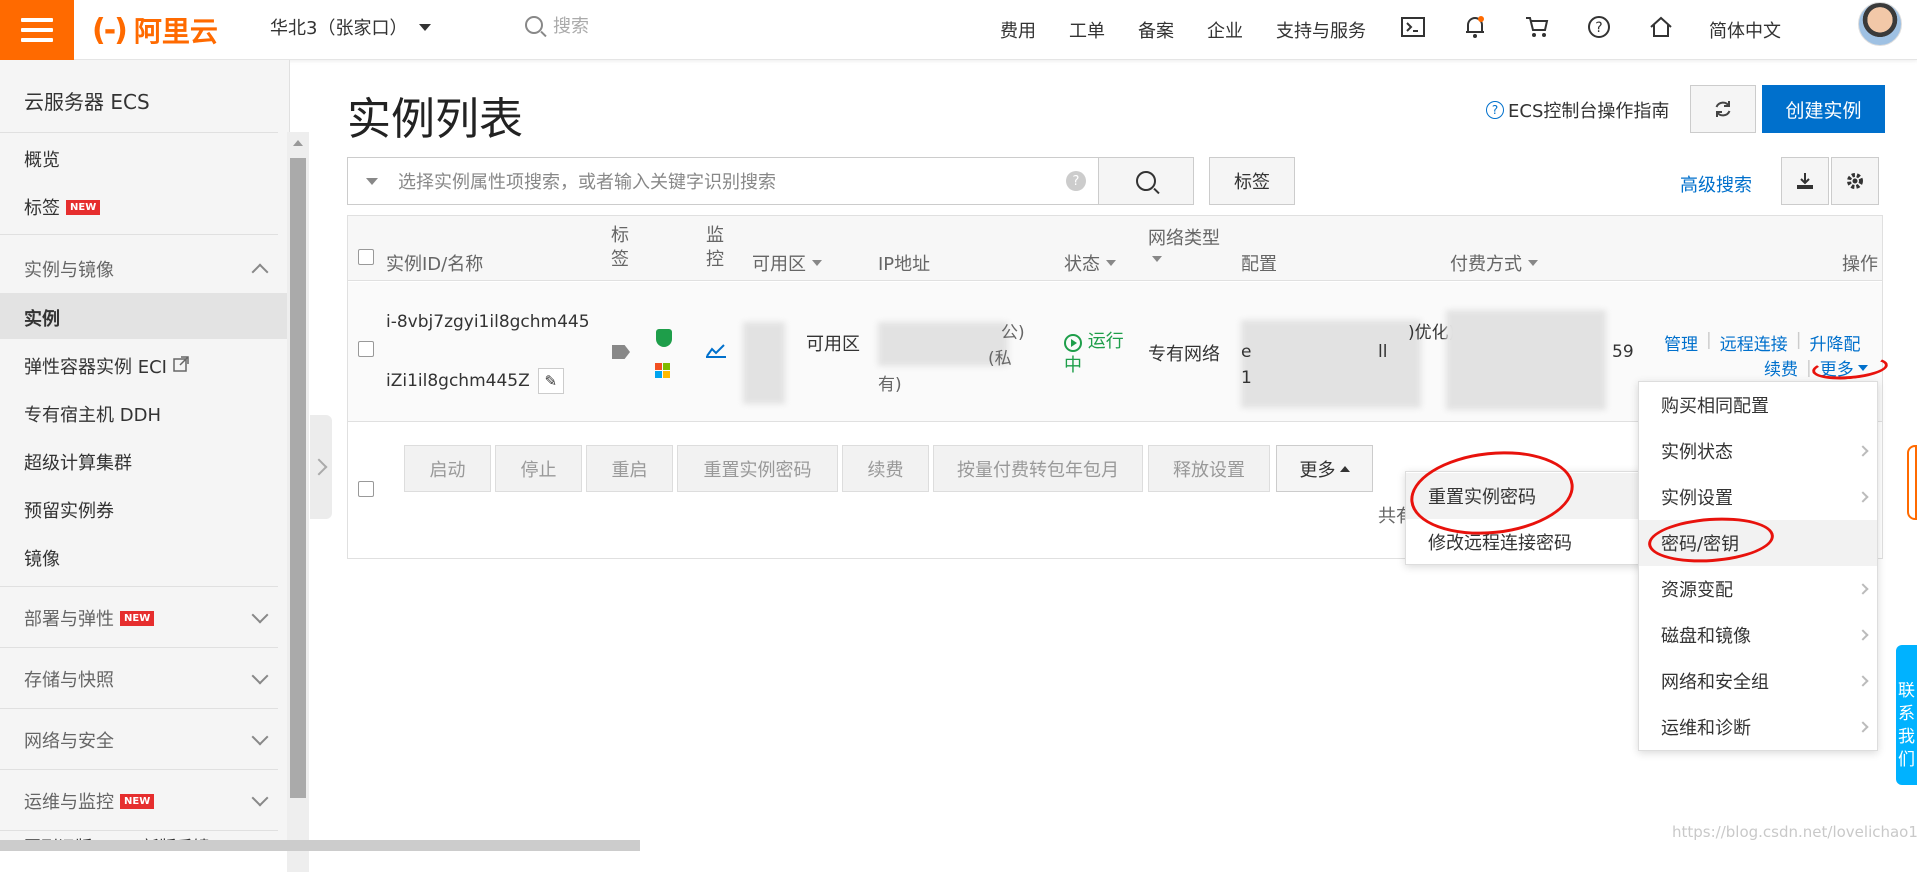 The width and height of the screenshot is (1917, 872). I want to click on start-button: 启动, so click(447, 468).